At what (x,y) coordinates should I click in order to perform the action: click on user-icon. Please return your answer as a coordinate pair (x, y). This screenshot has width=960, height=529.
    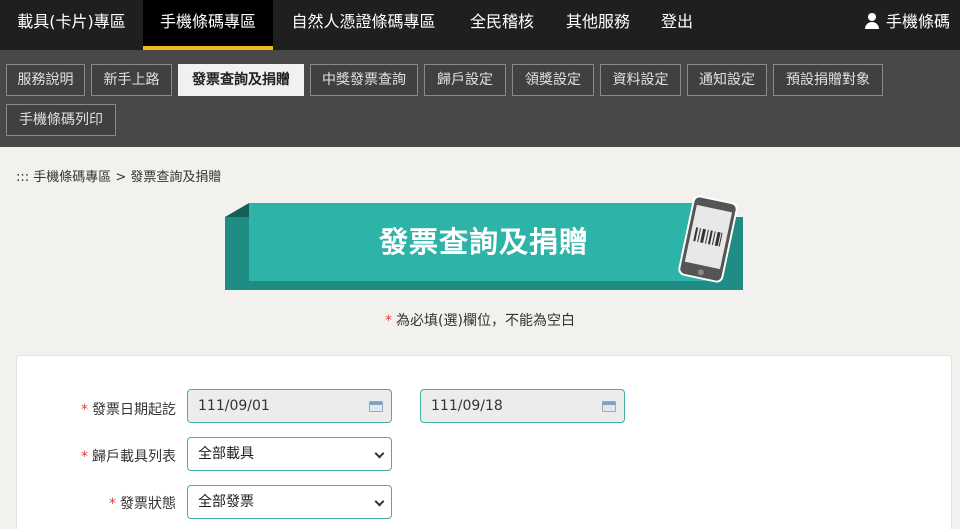
    Looking at the image, I should click on (872, 21).